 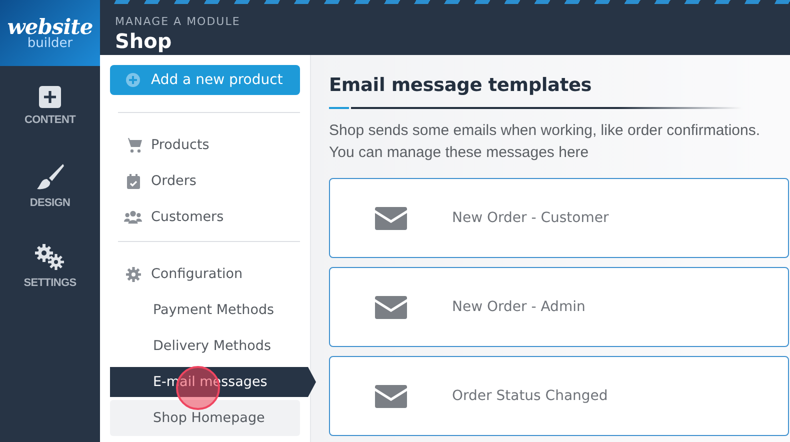 What do you see at coordinates (133, 217) in the screenshot?
I see `users-icon` at bounding box center [133, 217].